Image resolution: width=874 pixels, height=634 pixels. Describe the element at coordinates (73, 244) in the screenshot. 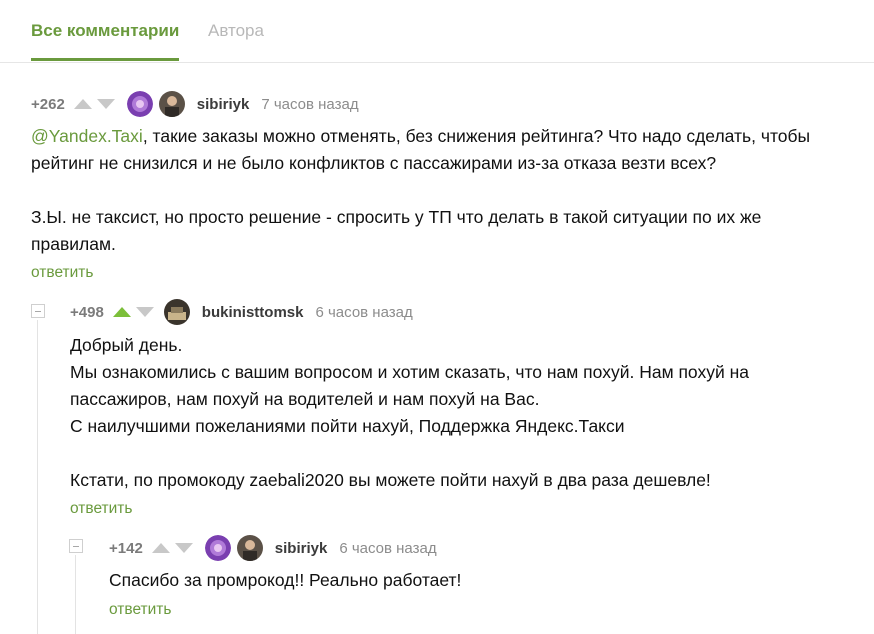

I see `comment-line: правилам.` at that location.